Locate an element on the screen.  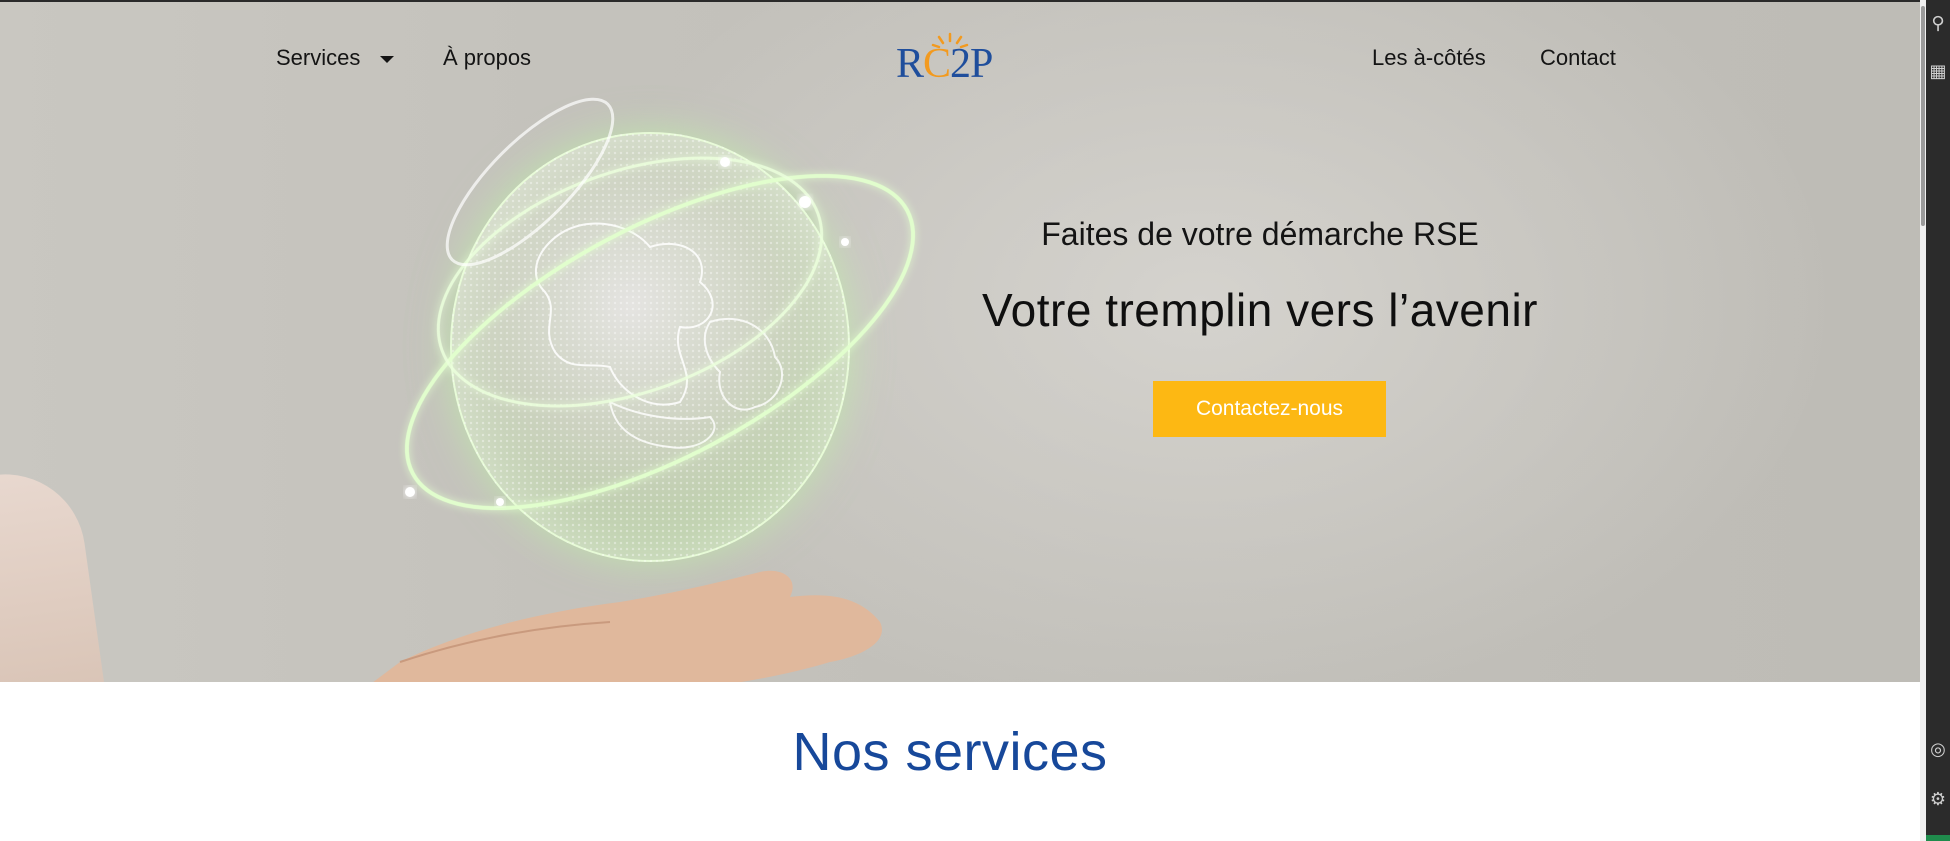
account-icon: ◎ is located at coordinates (1938, 750).